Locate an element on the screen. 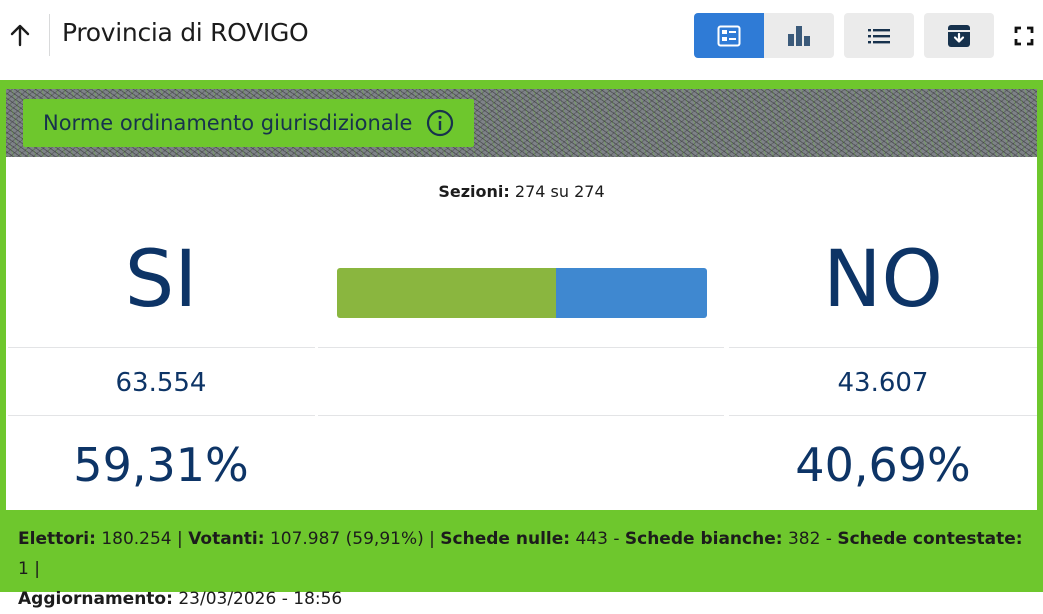 Image resolution: width=1043 pixels, height=614 pixels. archive-download-icon is located at coordinates (959, 35).